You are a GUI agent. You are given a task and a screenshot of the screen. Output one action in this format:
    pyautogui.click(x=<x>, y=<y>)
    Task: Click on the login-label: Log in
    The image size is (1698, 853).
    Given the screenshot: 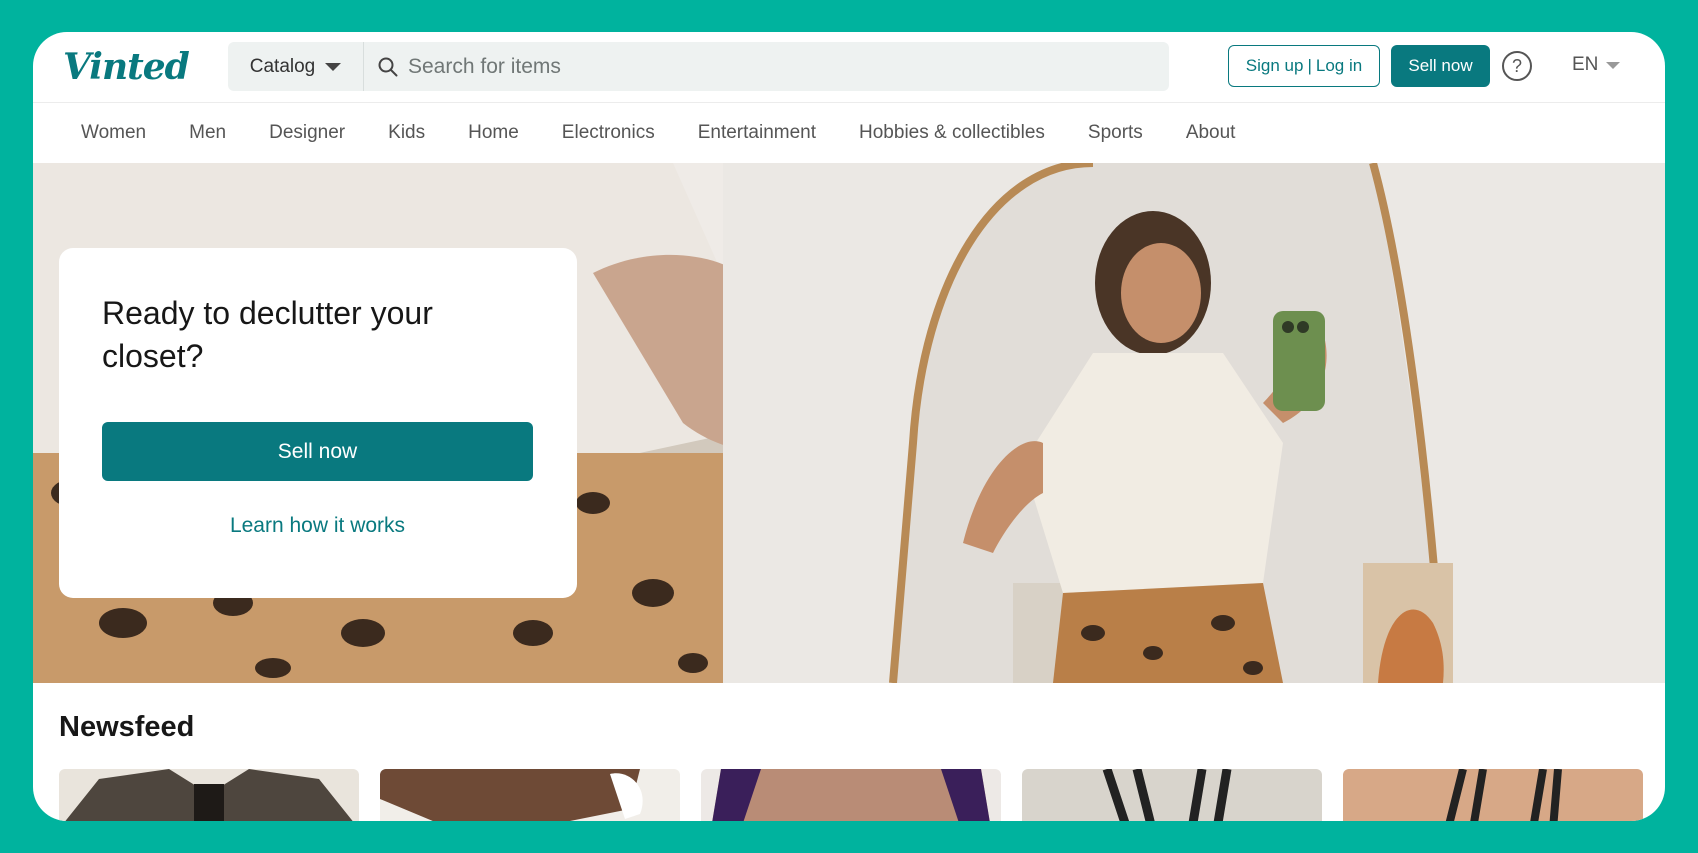 What is the action you would take?
    pyautogui.click(x=1339, y=66)
    